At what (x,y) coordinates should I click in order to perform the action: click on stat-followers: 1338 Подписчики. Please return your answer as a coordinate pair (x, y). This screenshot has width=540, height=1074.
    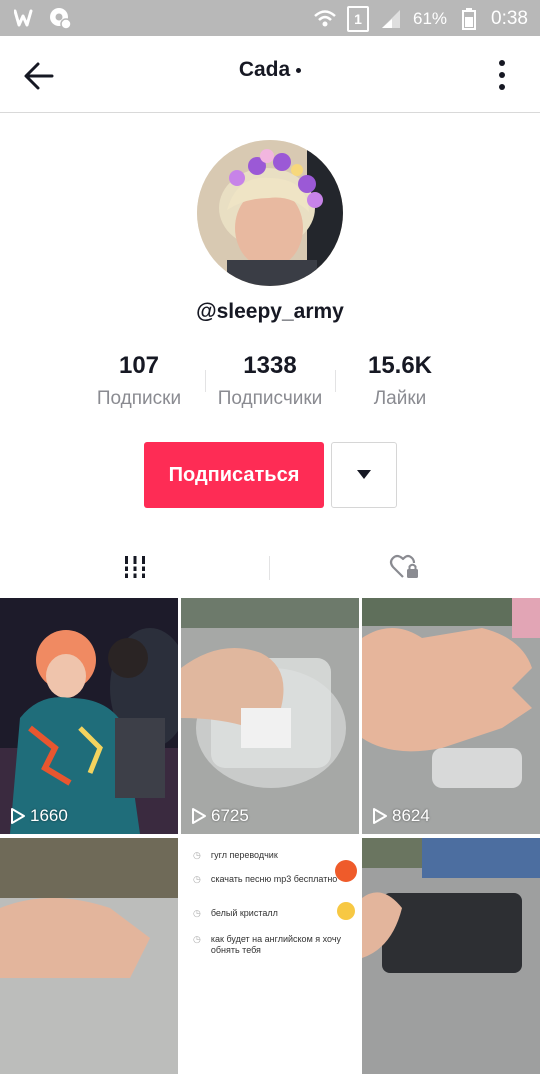
    Looking at the image, I should click on (270, 381).